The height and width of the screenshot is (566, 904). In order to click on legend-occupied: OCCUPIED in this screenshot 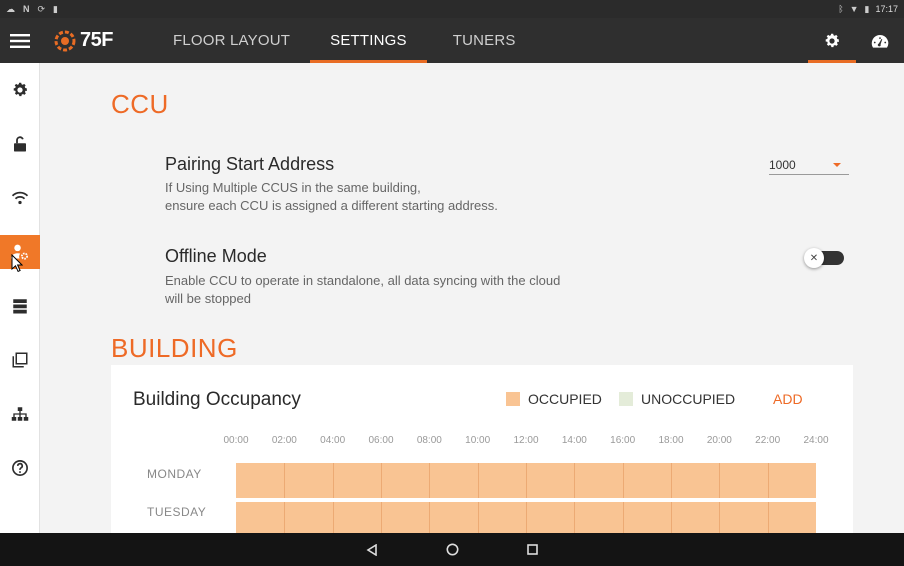, I will do `click(554, 399)`.